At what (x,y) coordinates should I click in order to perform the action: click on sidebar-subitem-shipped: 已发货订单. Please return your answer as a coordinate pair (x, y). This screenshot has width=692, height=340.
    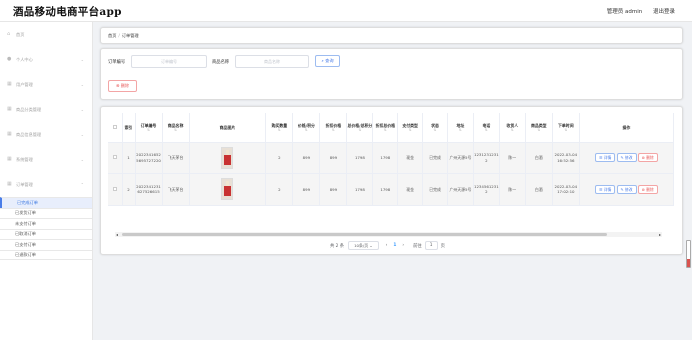
    Looking at the image, I should click on (46, 213).